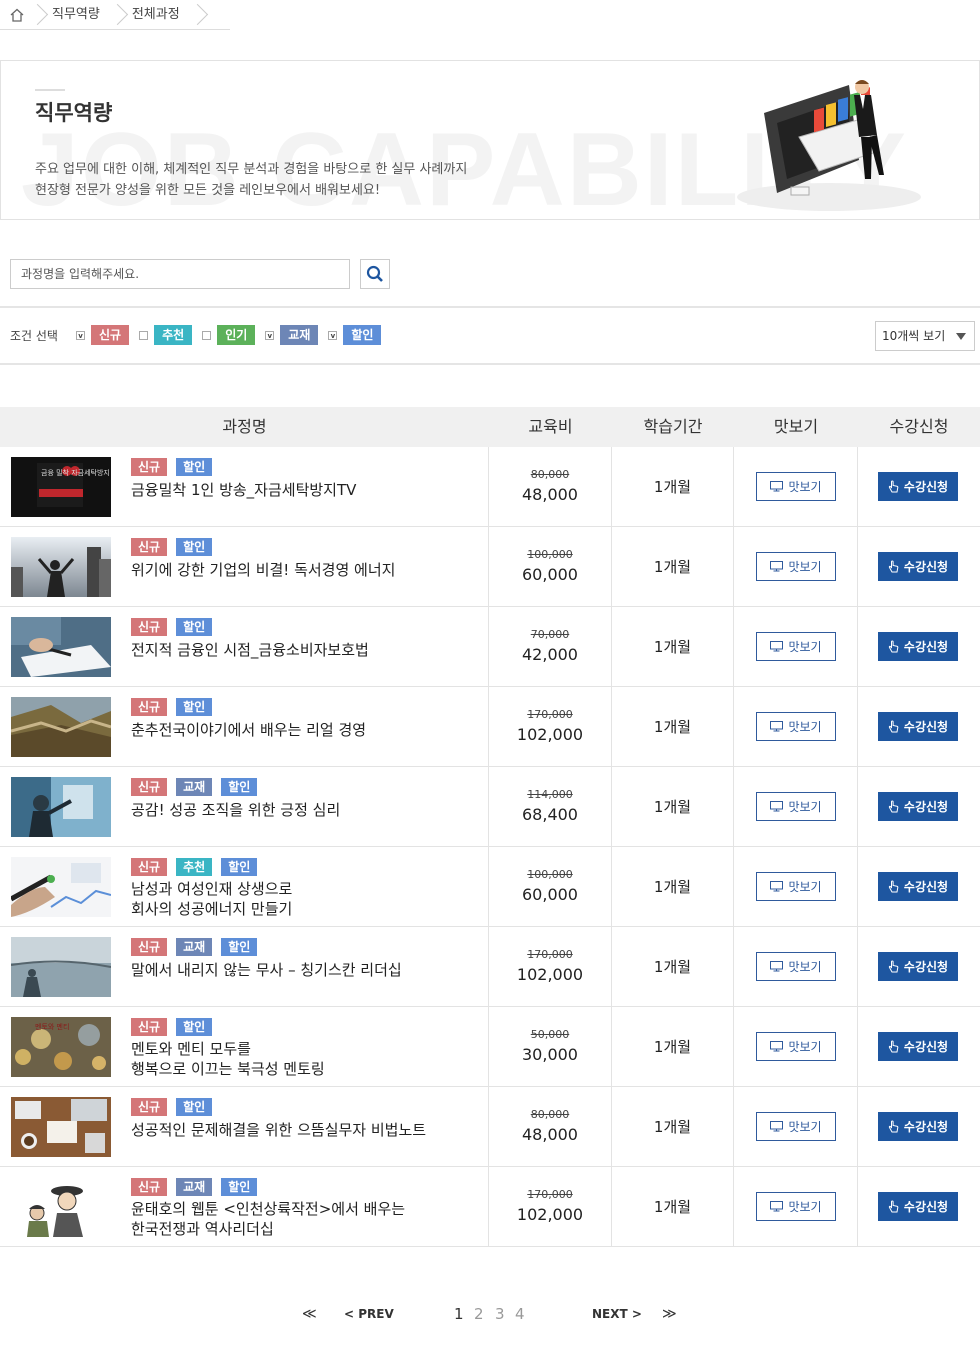 Image resolution: width=980 pixels, height=1360 pixels. I want to click on course-cell: 신규 추천 할인 남성과 여성인재 상생으로 회사의 성공에너지 만들기, so click(244, 886).